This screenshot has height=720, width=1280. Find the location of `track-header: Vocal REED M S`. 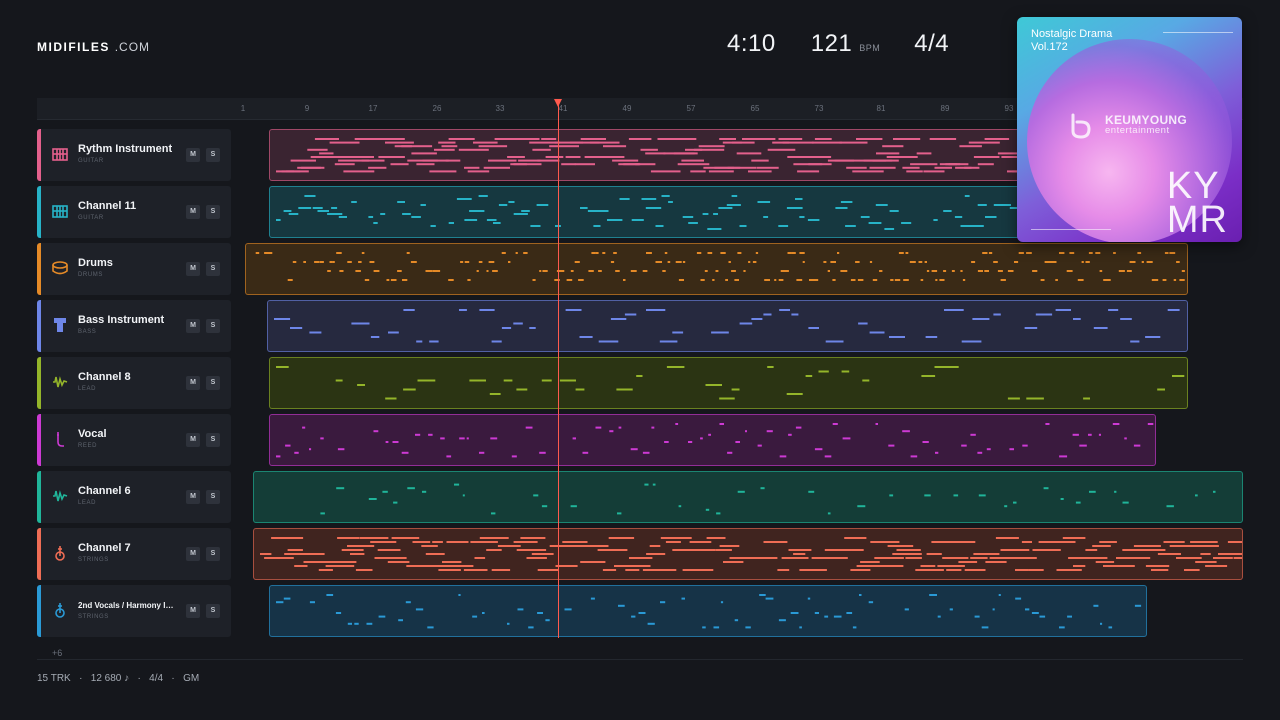

track-header: Vocal REED M S is located at coordinates (134, 440).